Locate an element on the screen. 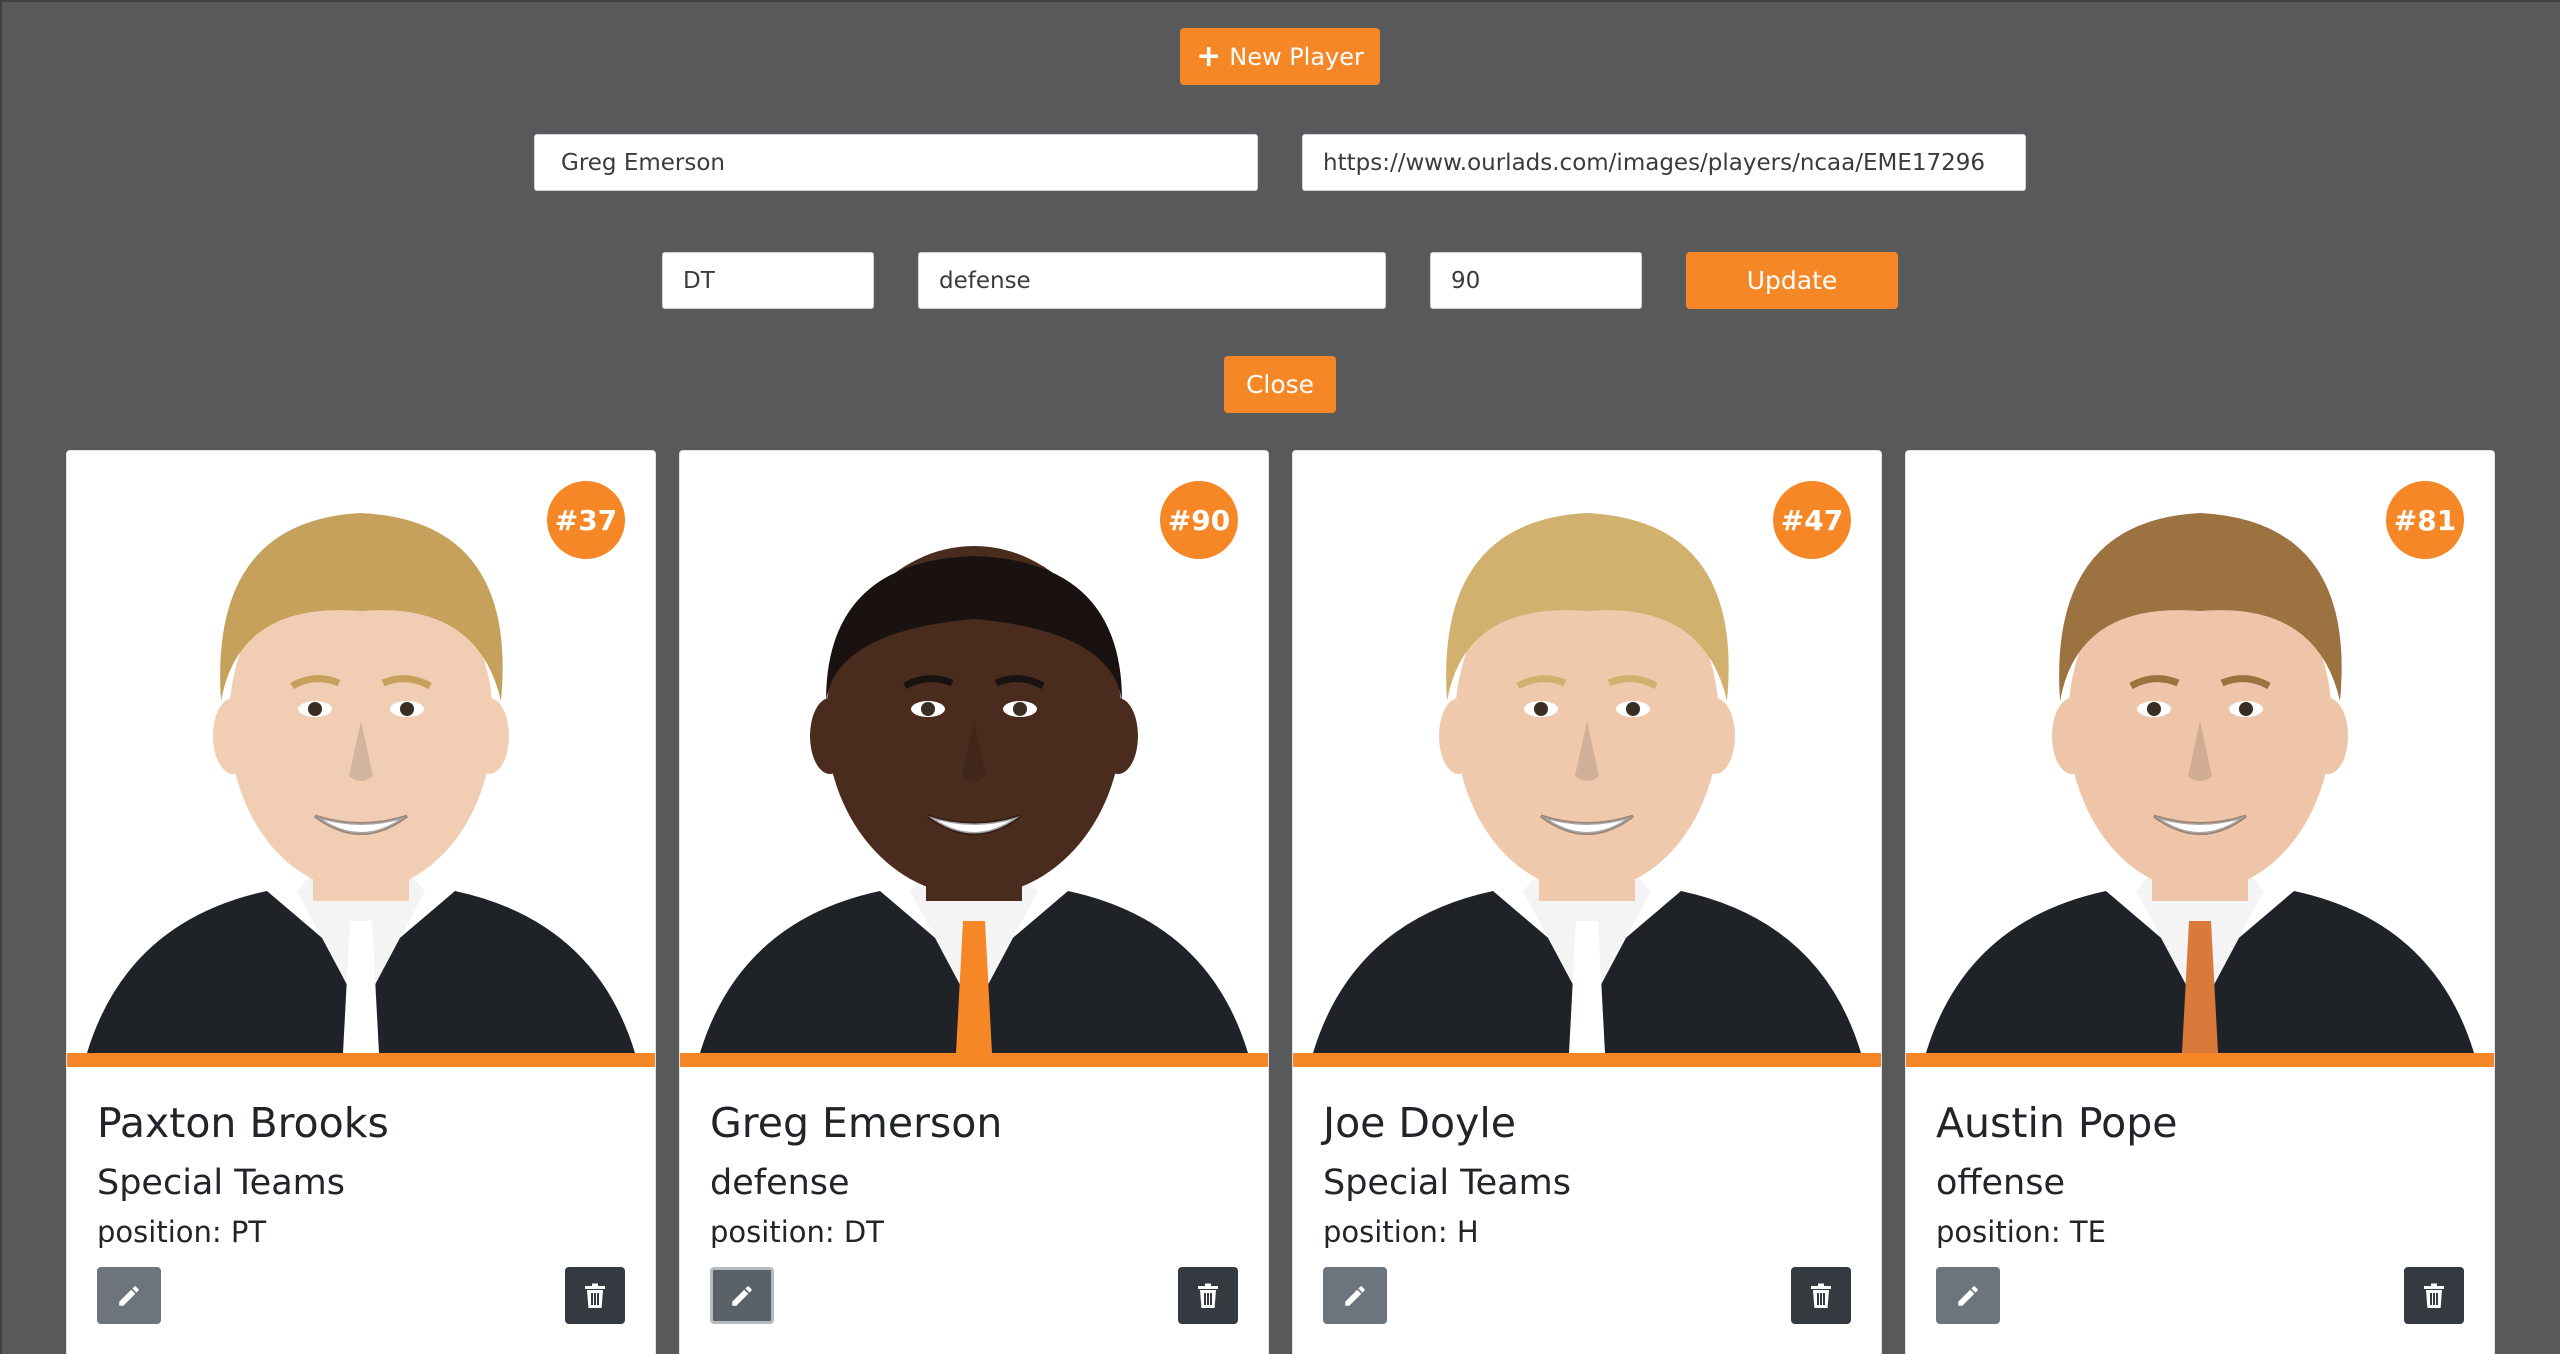 The height and width of the screenshot is (1354, 2560). player-position: position: DT is located at coordinates (797, 1232).